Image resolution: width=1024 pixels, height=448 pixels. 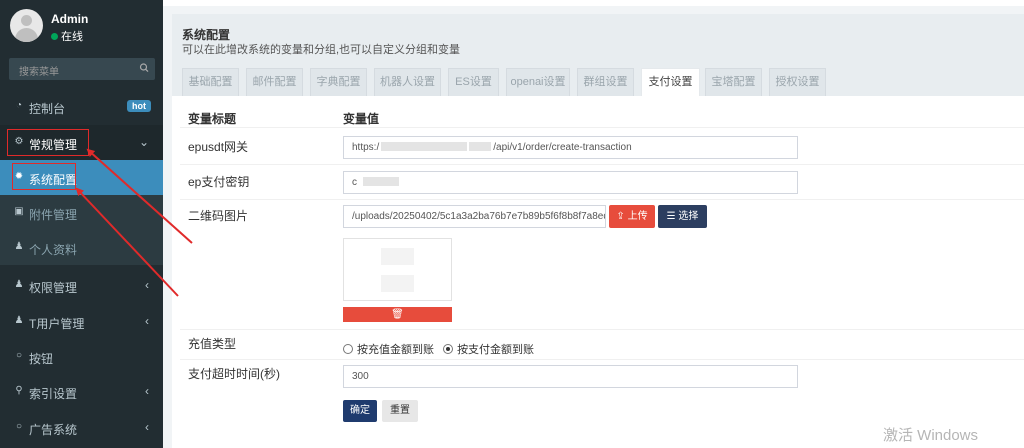 I want to click on field-label-recharge-type: 充值类型, so click(x=212, y=344).